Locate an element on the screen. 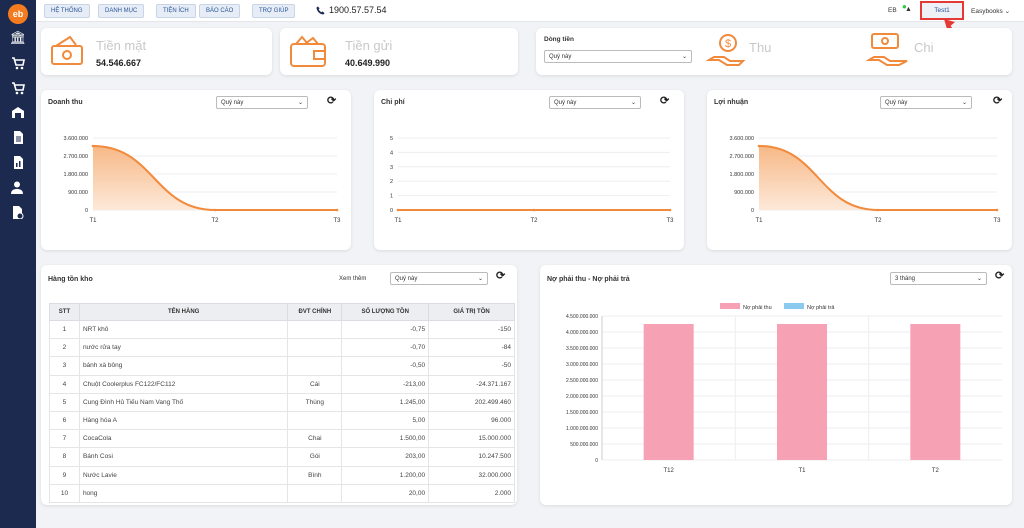 The height and width of the screenshot is (528, 1024). expense-label: Chi is located at coordinates (924, 47).